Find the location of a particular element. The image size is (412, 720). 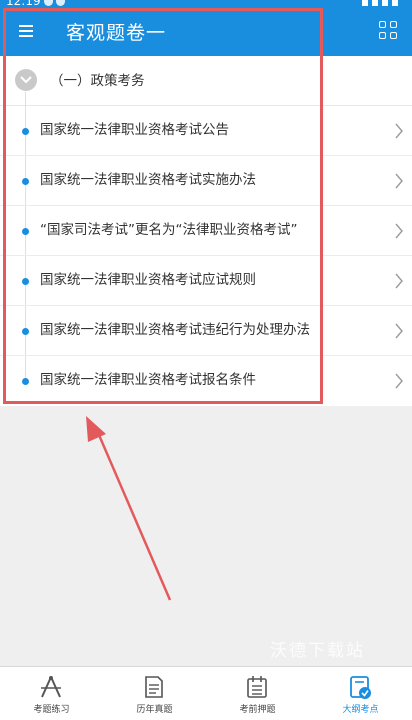

compass-ruler-icon is located at coordinates (51, 687).